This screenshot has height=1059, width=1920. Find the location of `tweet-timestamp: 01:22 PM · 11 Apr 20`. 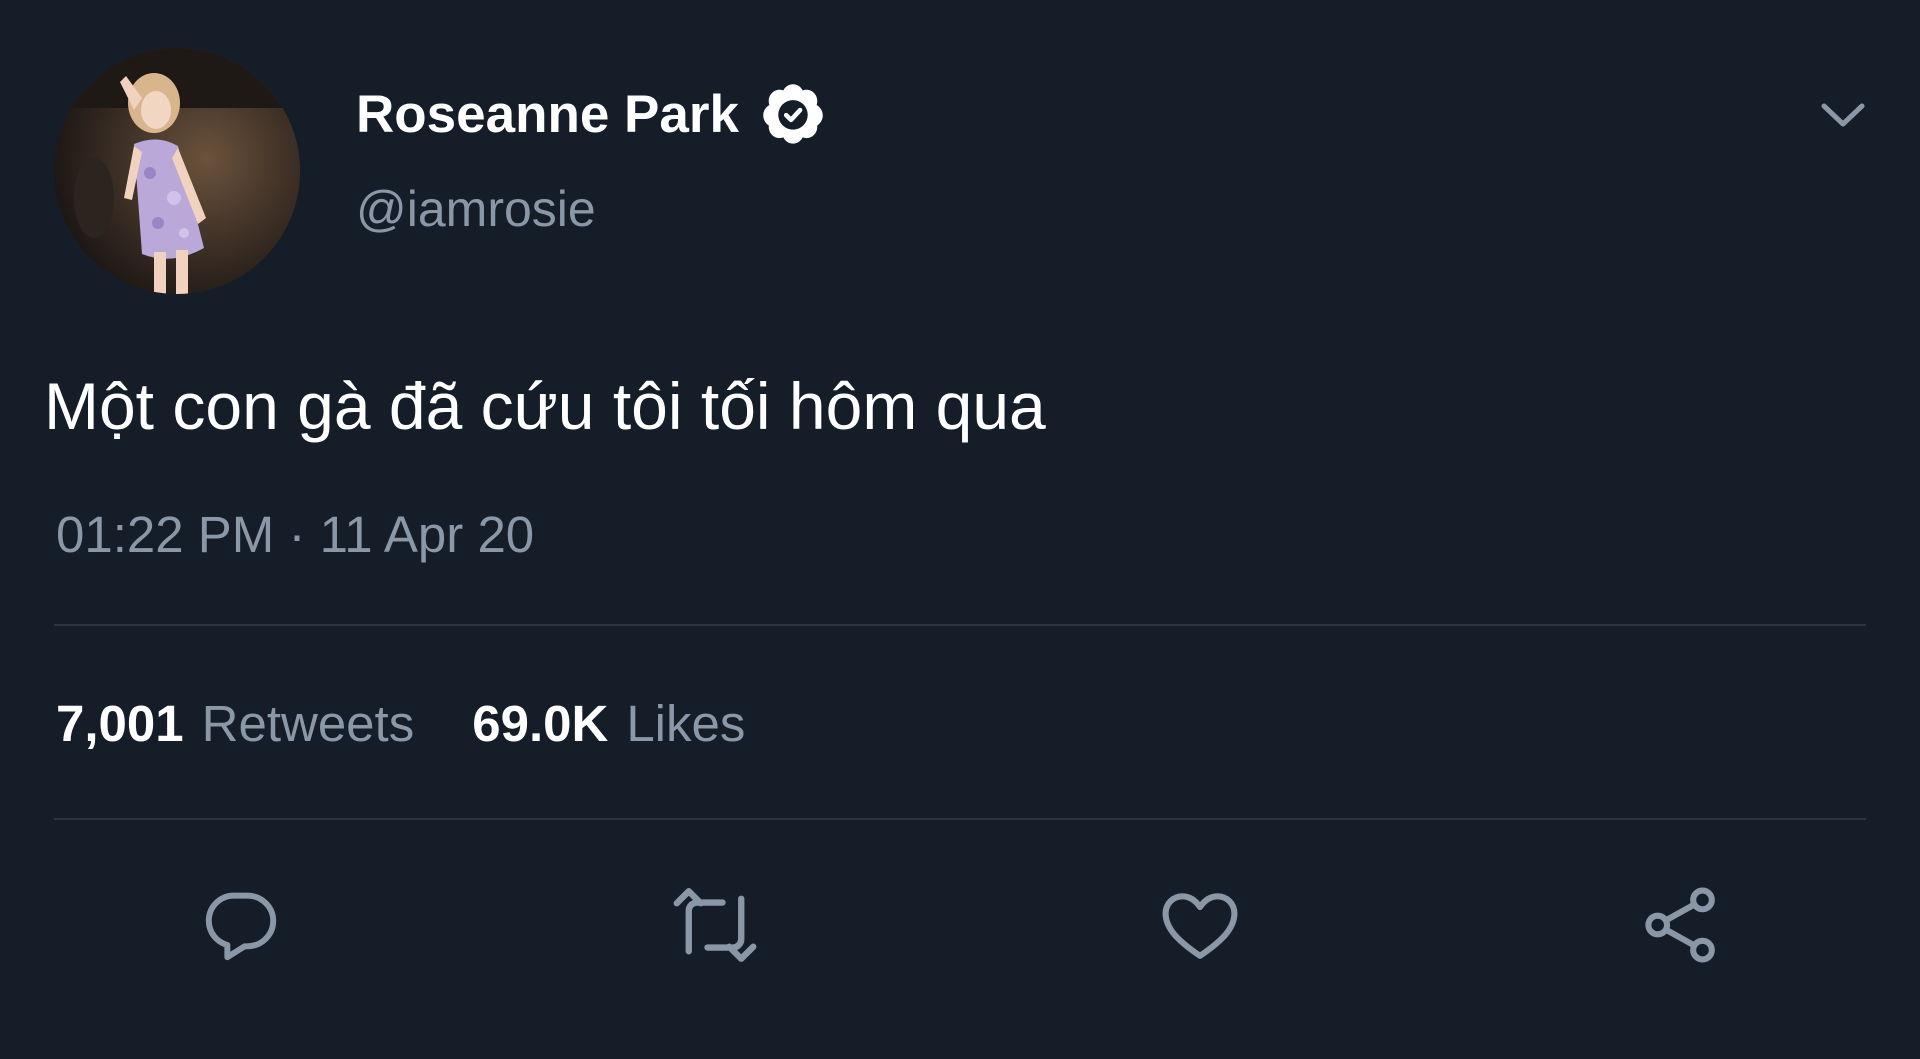

tweet-timestamp: 01:22 PM · 11 Apr 20 is located at coordinates (295, 534).